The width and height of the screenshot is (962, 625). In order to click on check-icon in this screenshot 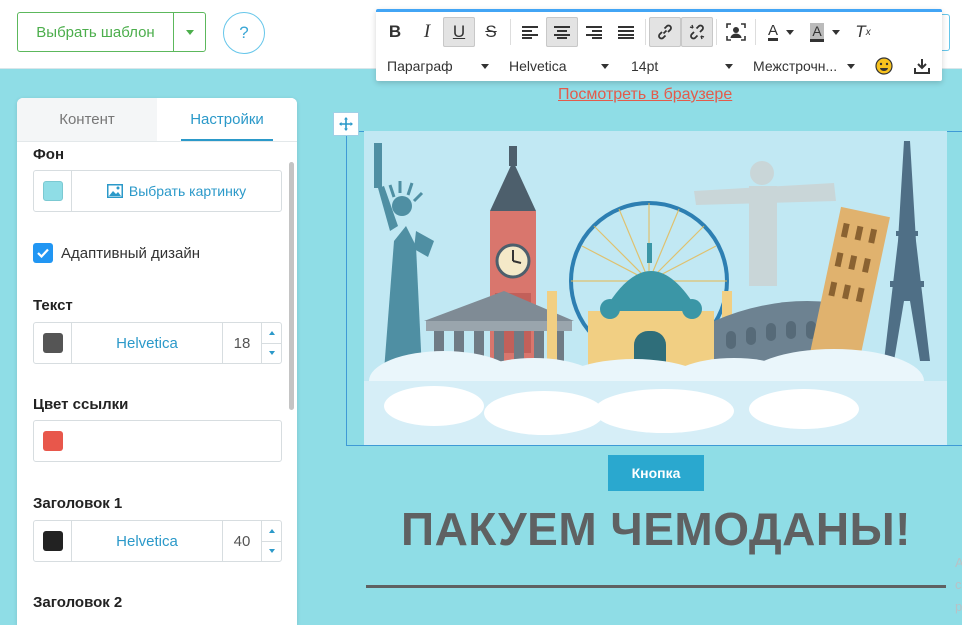, I will do `click(43, 253)`.